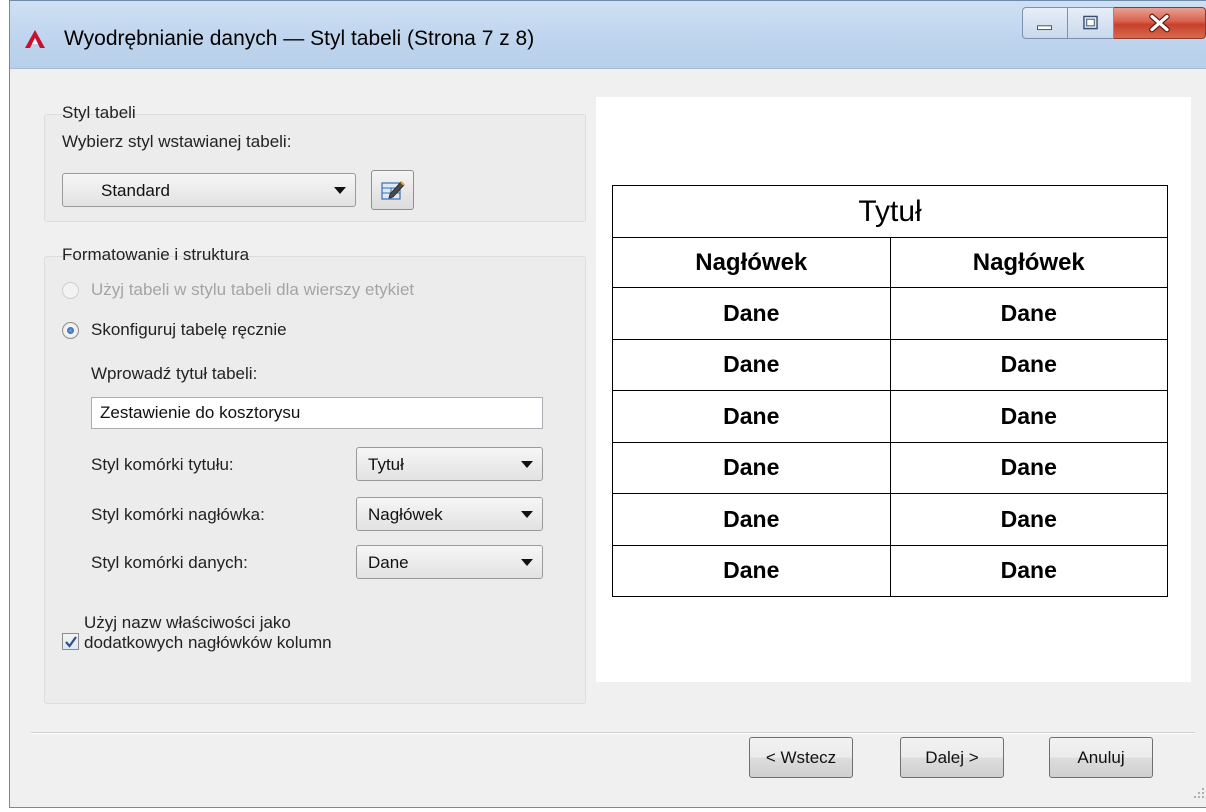 This screenshot has width=1206, height=812. Describe the element at coordinates (801, 757) in the screenshot. I see `back-button: < Wstecz` at that location.